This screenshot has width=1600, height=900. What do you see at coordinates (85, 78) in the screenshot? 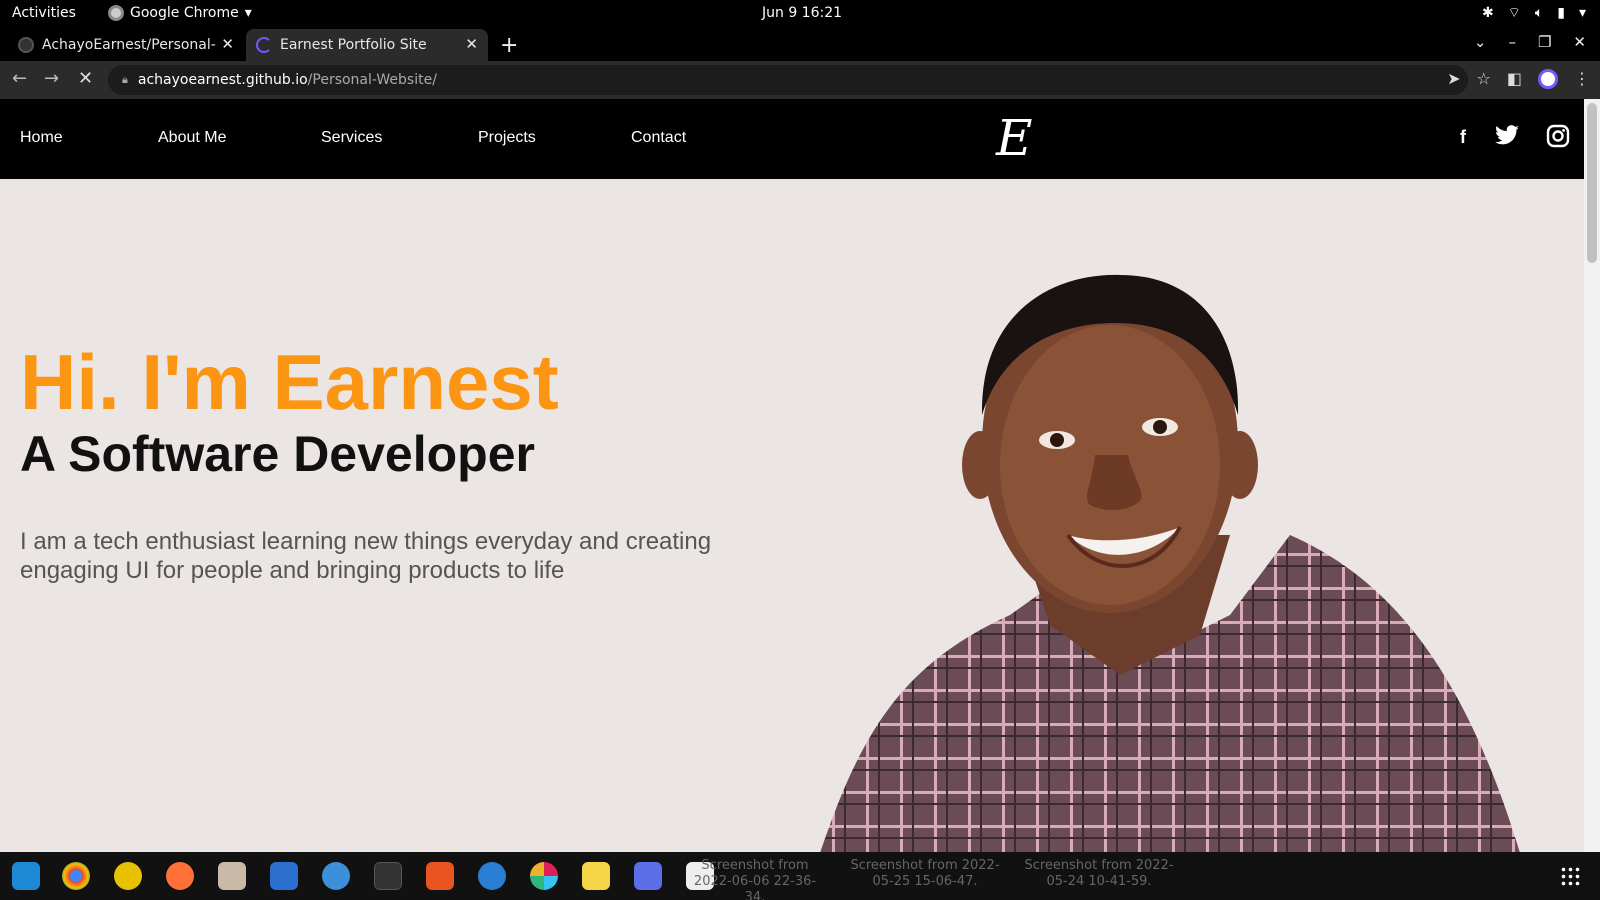
I see `stop-icon: ✕` at bounding box center [85, 78].